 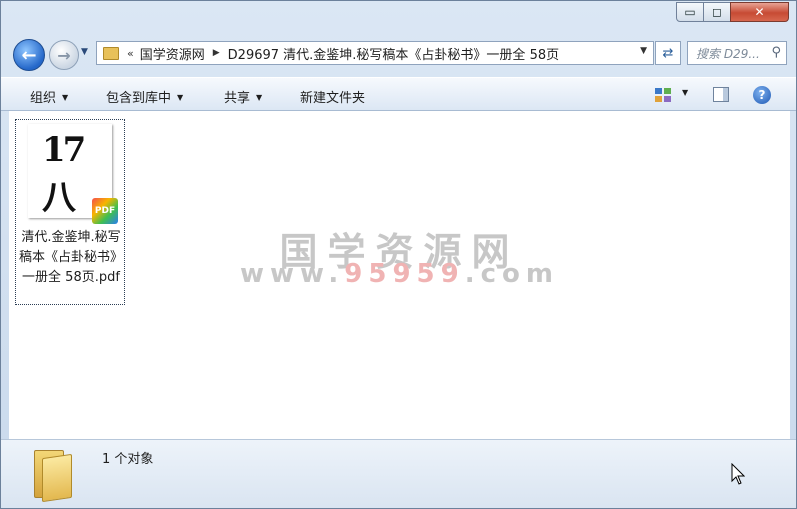 What do you see at coordinates (759, 12) in the screenshot?
I see `close-button: ✕` at bounding box center [759, 12].